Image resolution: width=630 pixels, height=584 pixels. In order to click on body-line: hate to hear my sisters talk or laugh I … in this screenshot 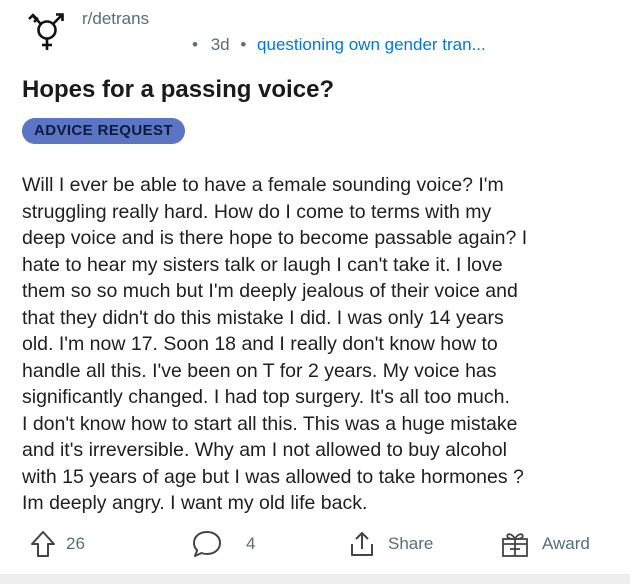, I will do `click(262, 264)`.